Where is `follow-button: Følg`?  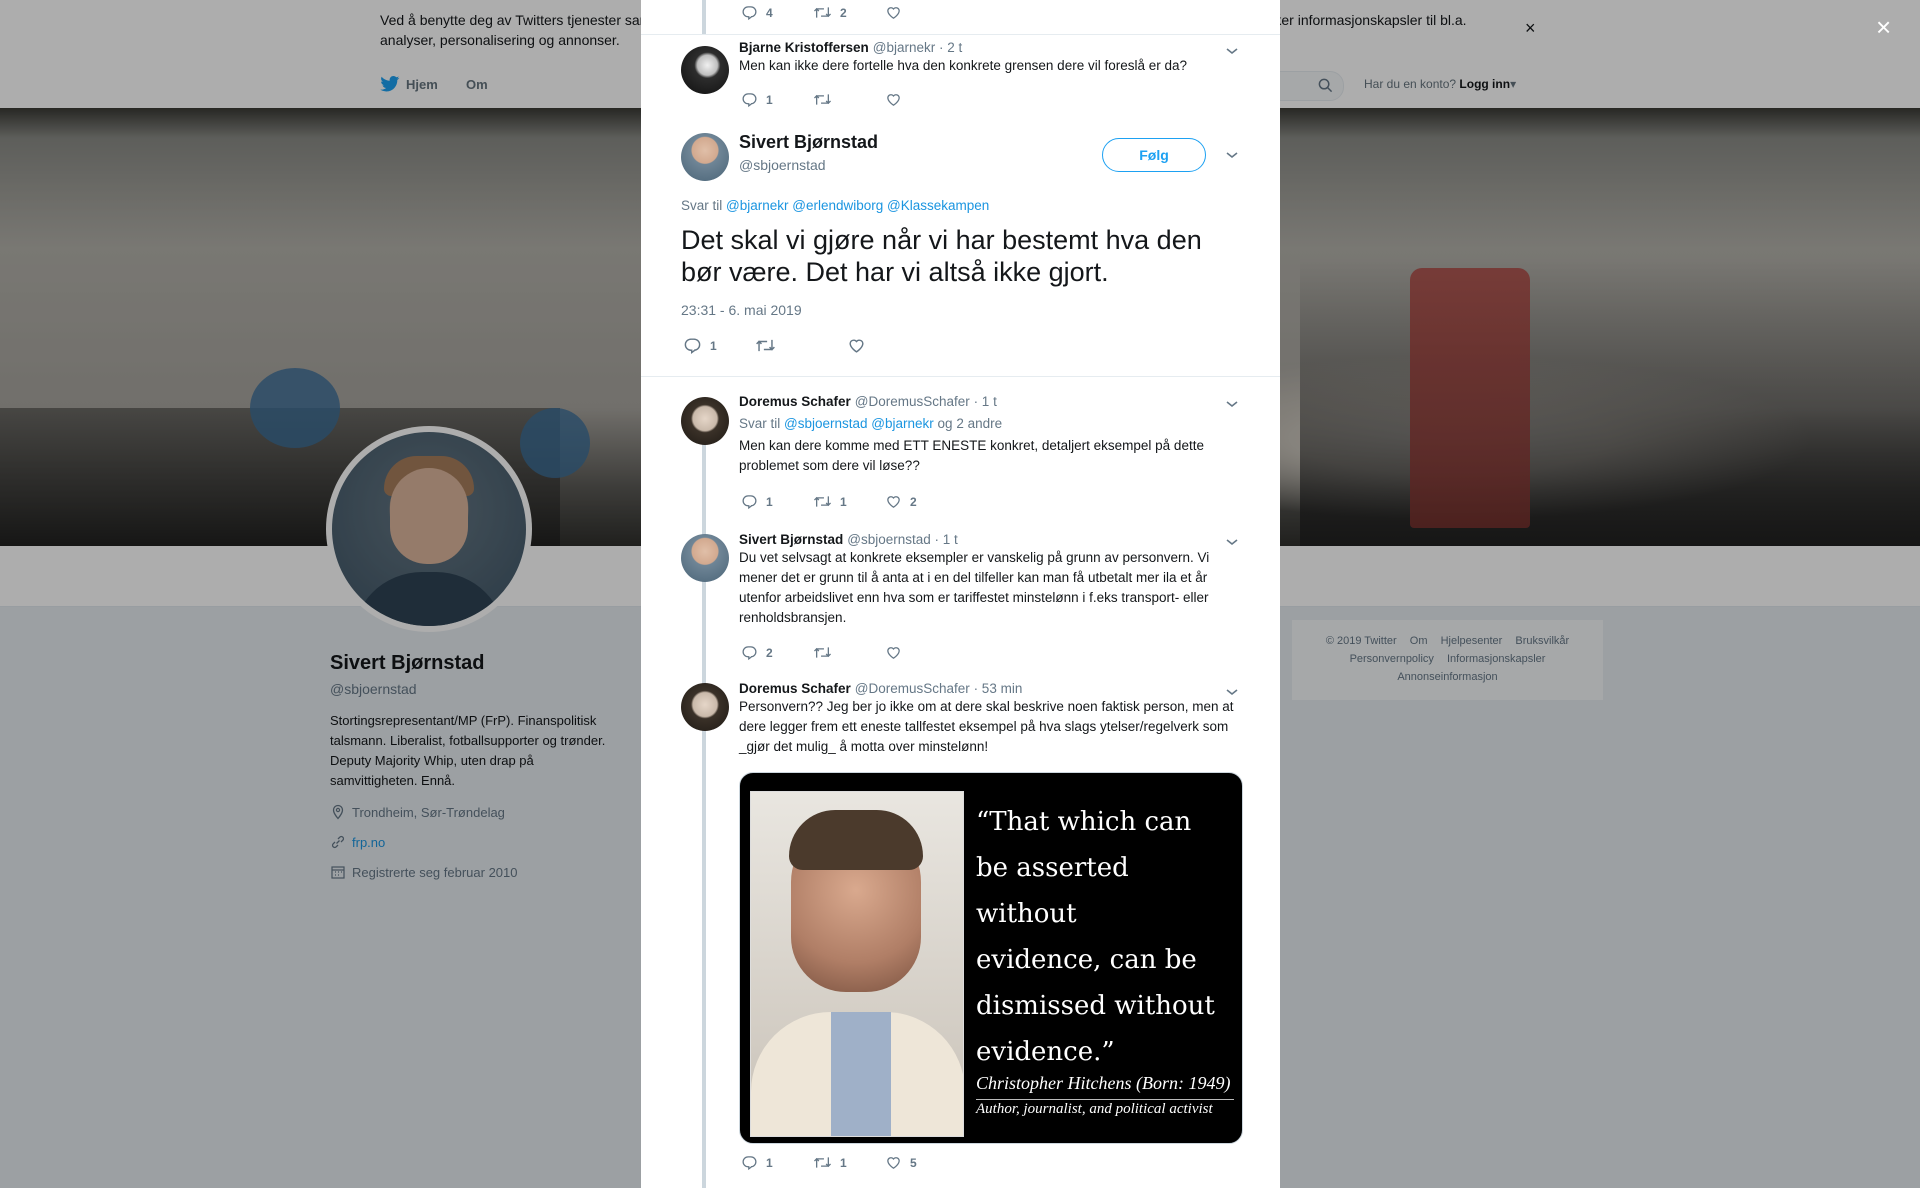
follow-button: Følg is located at coordinates (1154, 155).